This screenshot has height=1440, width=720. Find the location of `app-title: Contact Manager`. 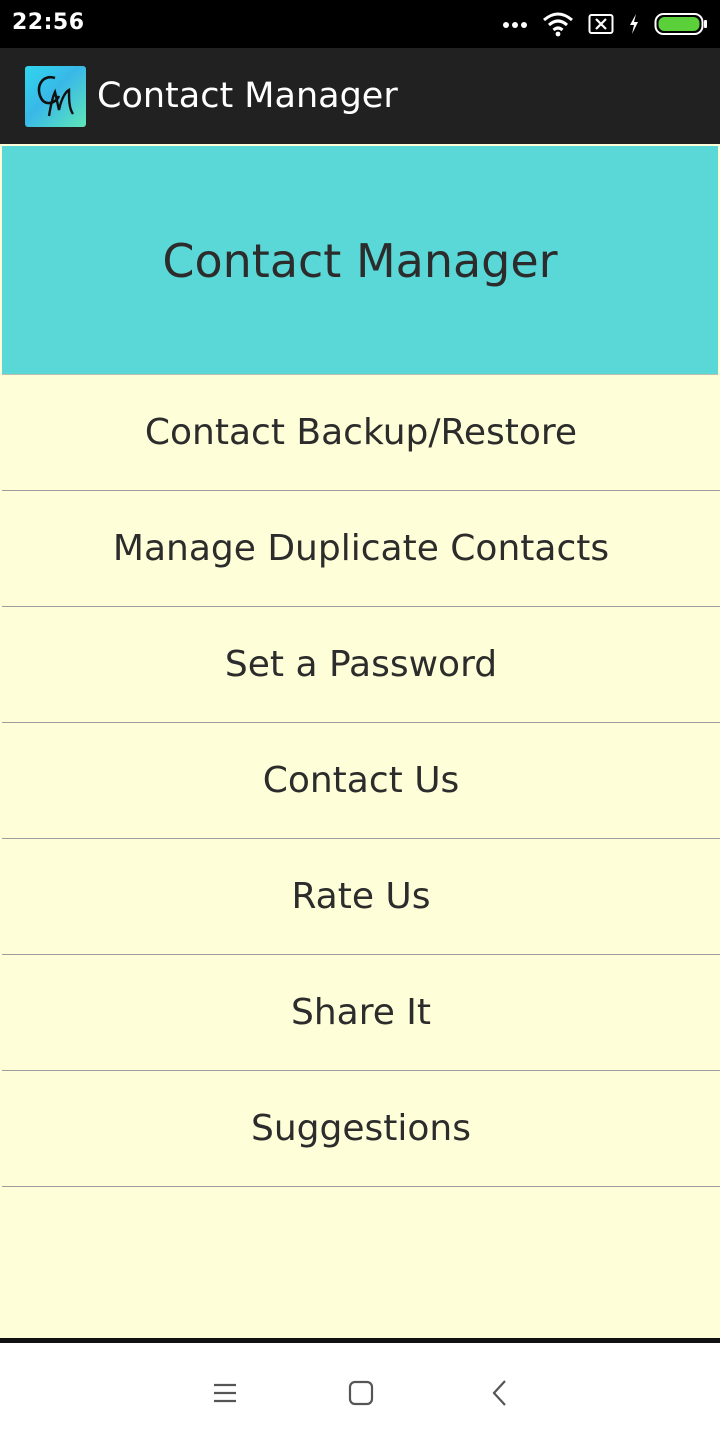

app-title: Contact Manager is located at coordinates (247, 96).